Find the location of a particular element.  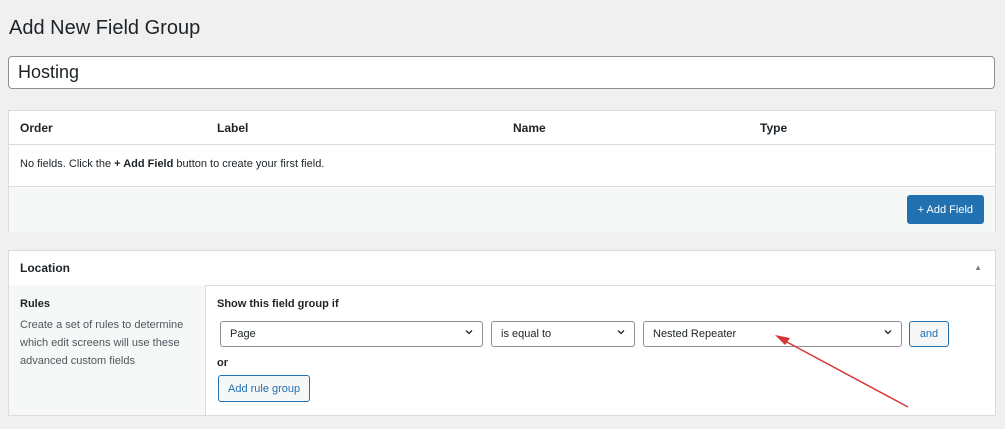

show-if-label: Show this field group if is located at coordinates (278, 304).